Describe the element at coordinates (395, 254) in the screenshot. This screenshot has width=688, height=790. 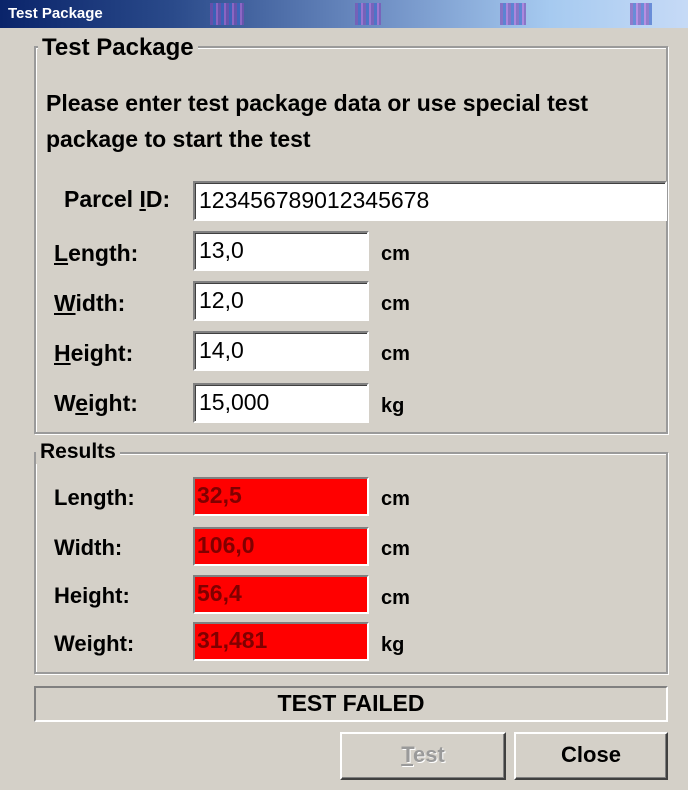
I see `length-unit: cm` at that location.